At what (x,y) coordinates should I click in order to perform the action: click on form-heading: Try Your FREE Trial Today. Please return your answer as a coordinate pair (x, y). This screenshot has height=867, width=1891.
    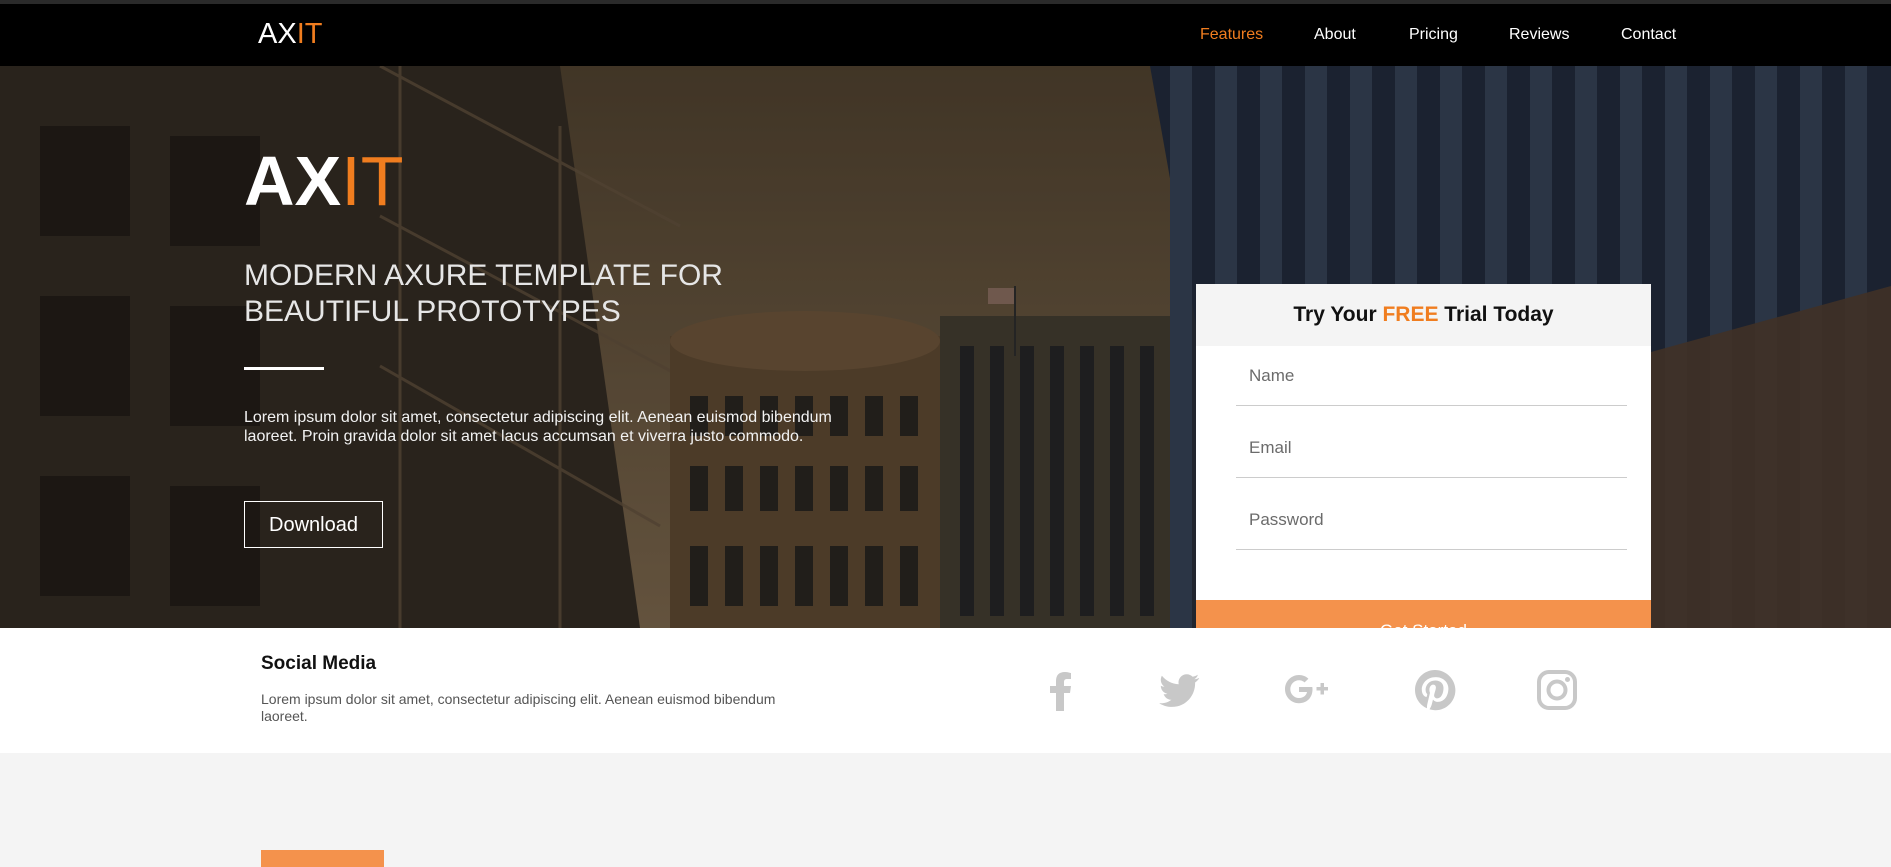
    Looking at the image, I should click on (1423, 315).